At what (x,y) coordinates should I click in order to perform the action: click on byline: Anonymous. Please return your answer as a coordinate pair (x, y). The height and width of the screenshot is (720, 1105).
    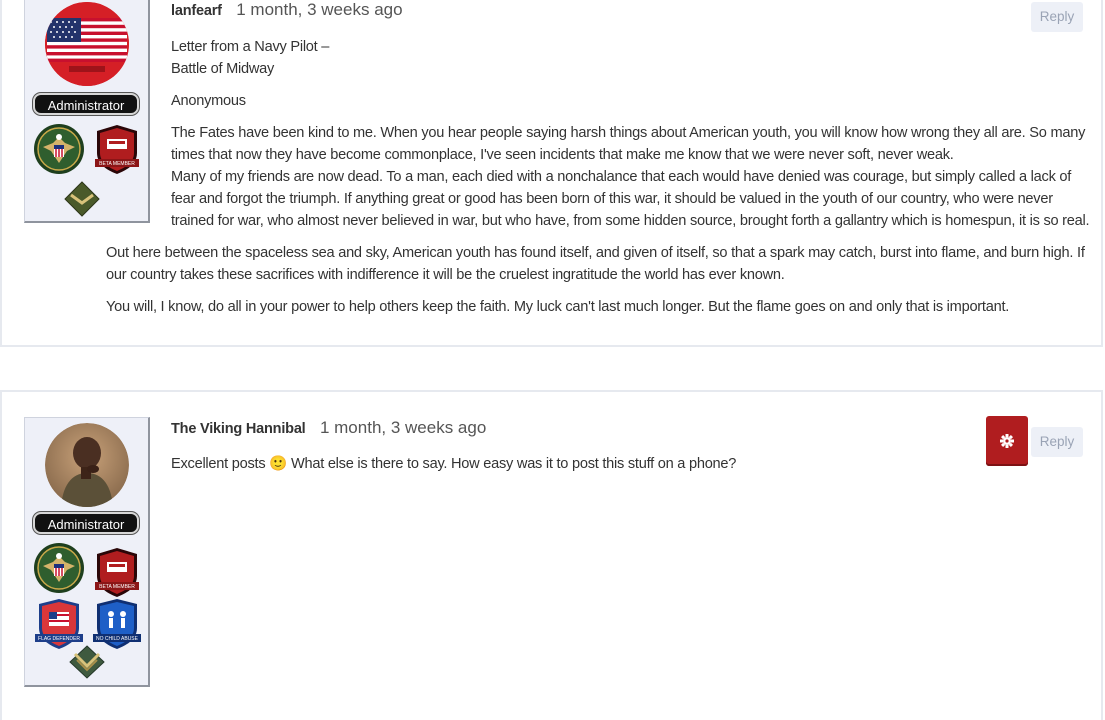
    Looking at the image, I should click on (208, 101).